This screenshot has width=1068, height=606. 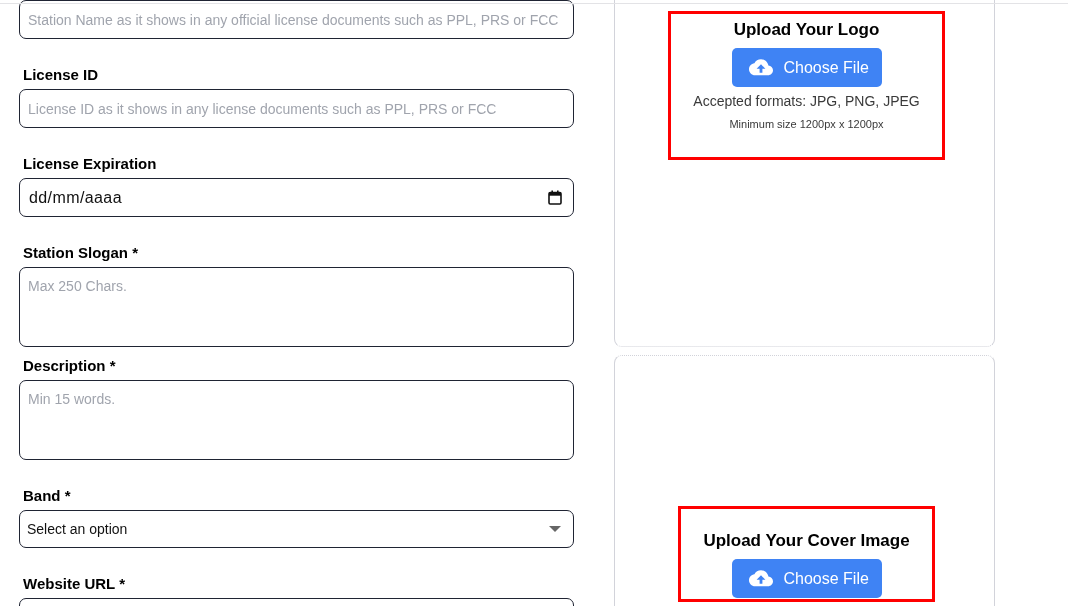 What do you see at coordinates (74, 584) in the screenshot?
I see `field-label: Website URL *` at bounding box center [74, 584].